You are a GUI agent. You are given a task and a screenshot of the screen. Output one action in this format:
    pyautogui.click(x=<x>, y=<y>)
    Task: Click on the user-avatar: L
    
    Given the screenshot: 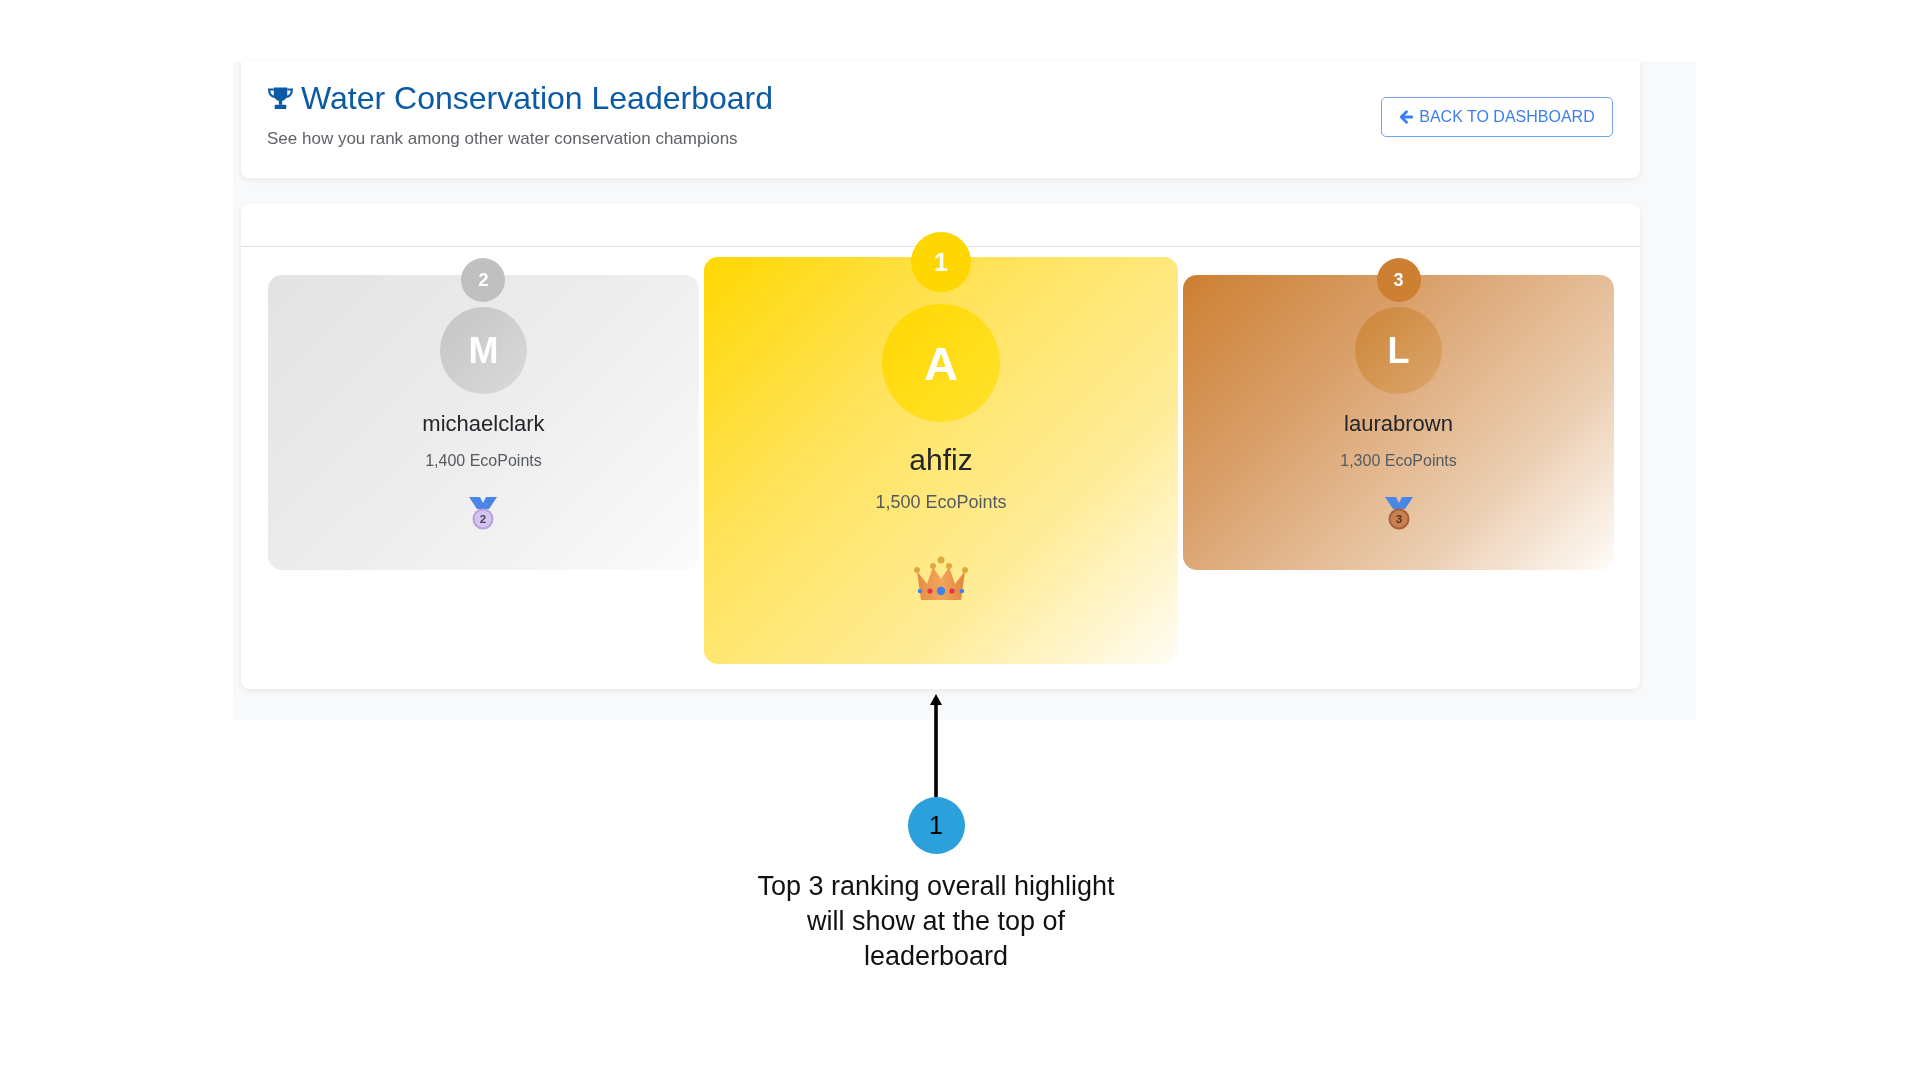 What is the action you would take?
    pyautogui.click(x=1398, y=350)
    